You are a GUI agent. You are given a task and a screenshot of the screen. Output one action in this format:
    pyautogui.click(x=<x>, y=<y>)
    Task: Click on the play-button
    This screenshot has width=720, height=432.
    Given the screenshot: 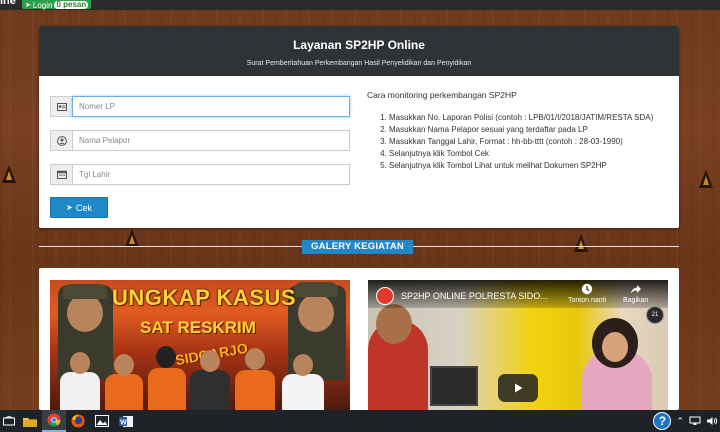 What is the action you would take?
    pyautogui.click(x=518, y=388)
    